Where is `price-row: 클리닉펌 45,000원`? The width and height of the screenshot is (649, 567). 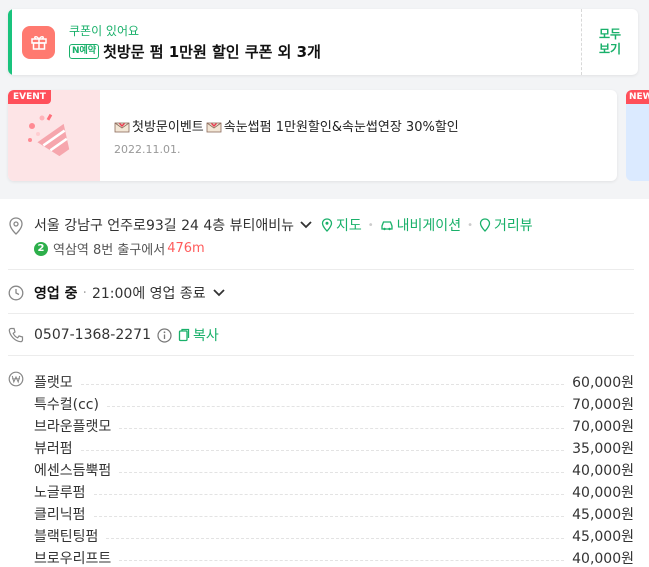 price-row: 클리닉펌 45,000원 is located at coordinates (321, 514).